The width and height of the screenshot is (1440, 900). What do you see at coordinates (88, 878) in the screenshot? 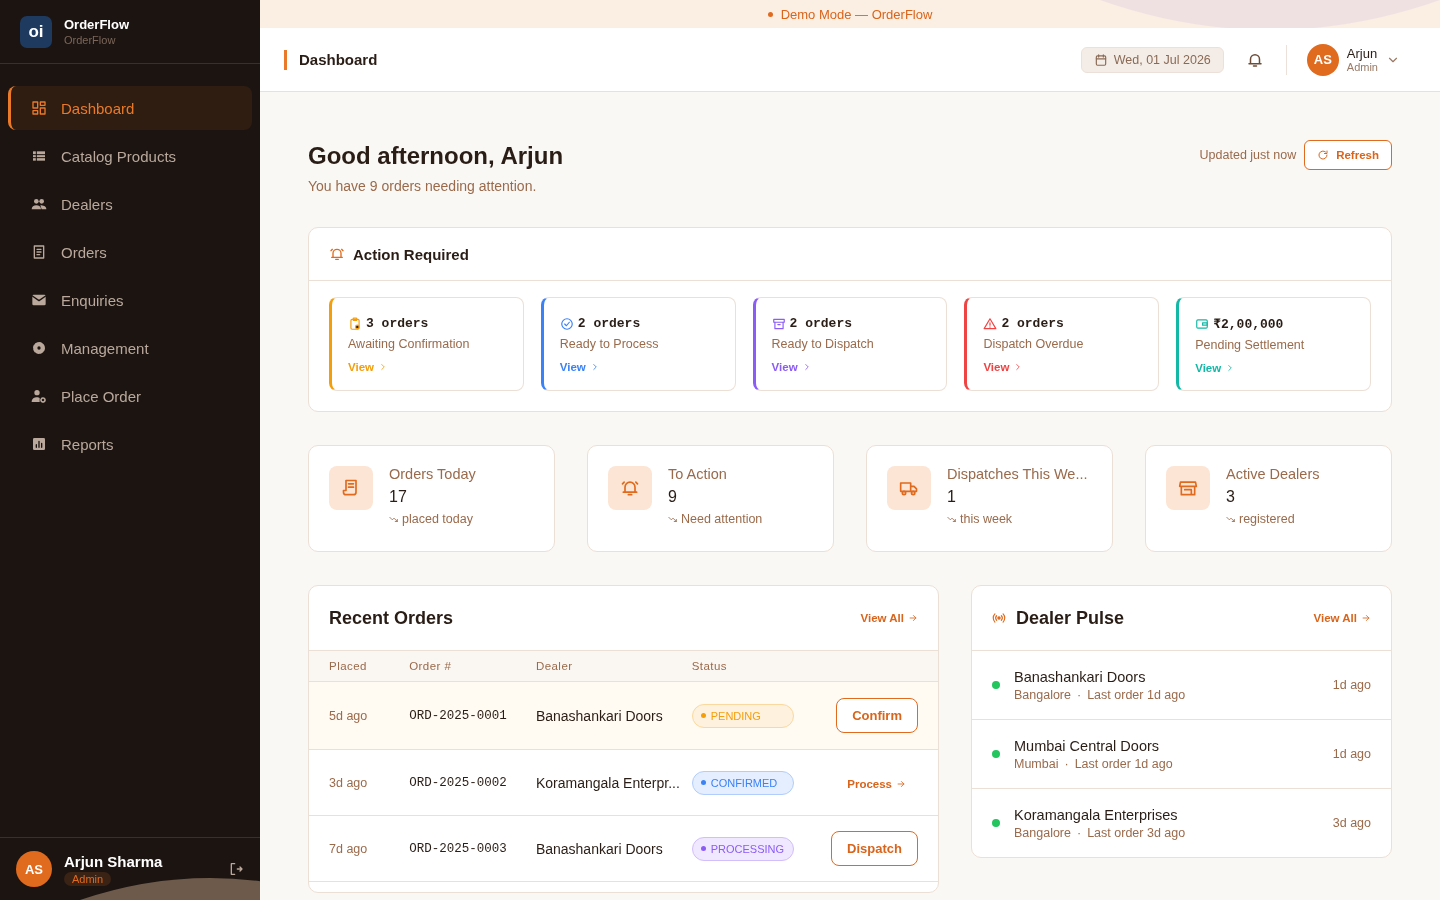
I see `role-badge: Admin` at bounding box center [88, 878].